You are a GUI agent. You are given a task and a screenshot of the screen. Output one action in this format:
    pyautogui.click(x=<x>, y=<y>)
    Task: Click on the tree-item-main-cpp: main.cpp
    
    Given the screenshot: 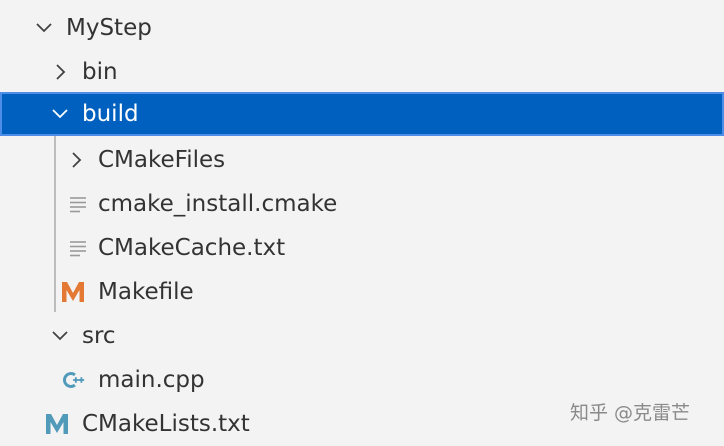 What is the action you would take?
    pyautogui.click(x=362, y=380)
    